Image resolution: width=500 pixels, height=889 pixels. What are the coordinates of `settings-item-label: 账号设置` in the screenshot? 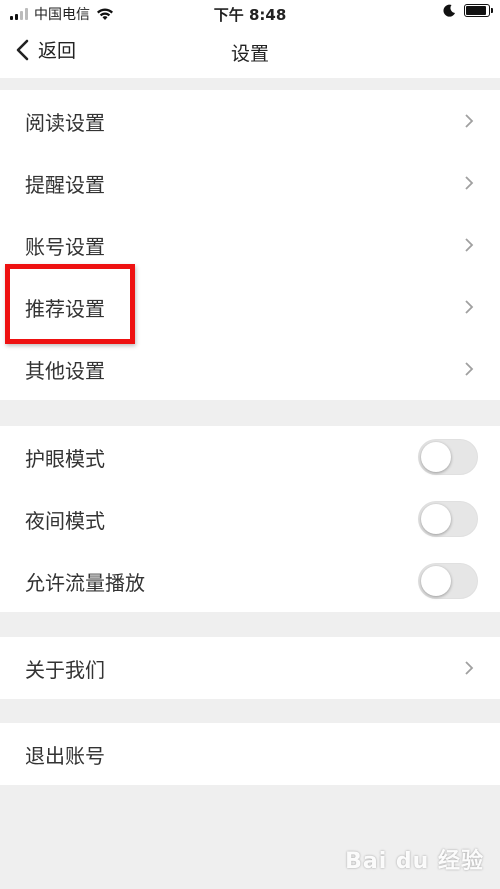 It's located at (65, 246).